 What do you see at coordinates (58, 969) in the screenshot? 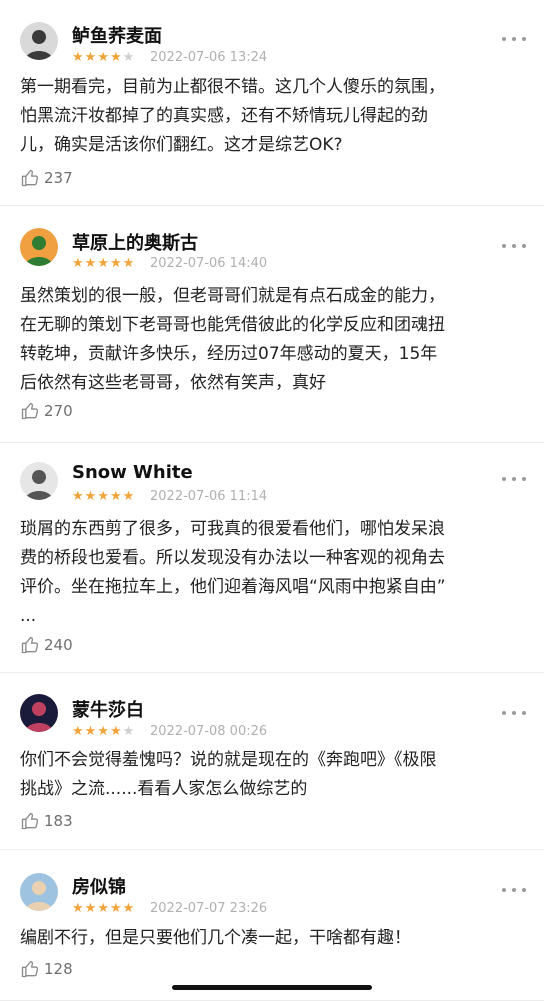
I see `like-count: 128` at bounding box center [58, 969].